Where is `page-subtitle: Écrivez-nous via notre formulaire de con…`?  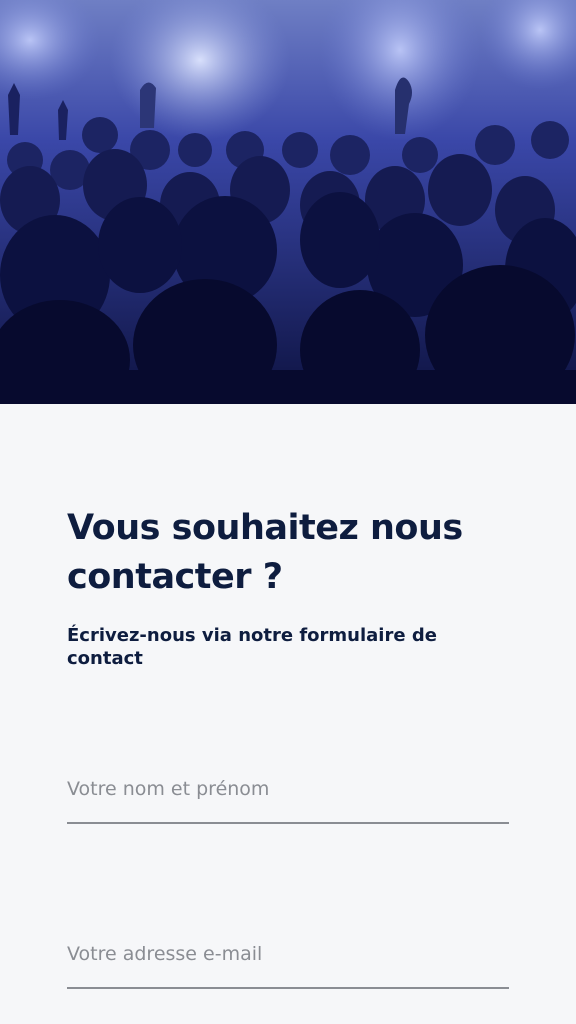
page-subtitle: Écrivez-nous via notre formulaire de con… is located at coordinates (252, 647).